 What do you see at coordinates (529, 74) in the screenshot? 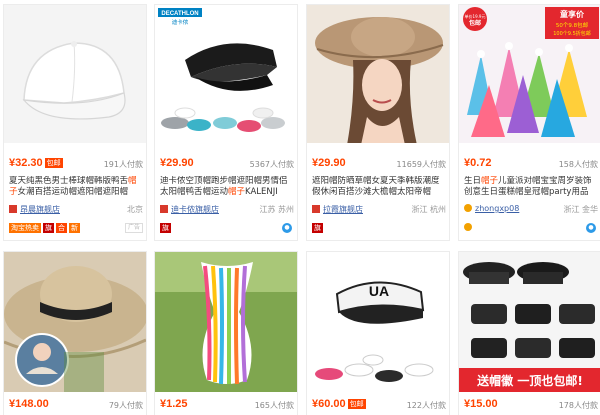
I see `product-image: 童享价 50个9.8包邮 100个9.5折包邮 单价19.9元 包邮` at bounding box center [529, 74].